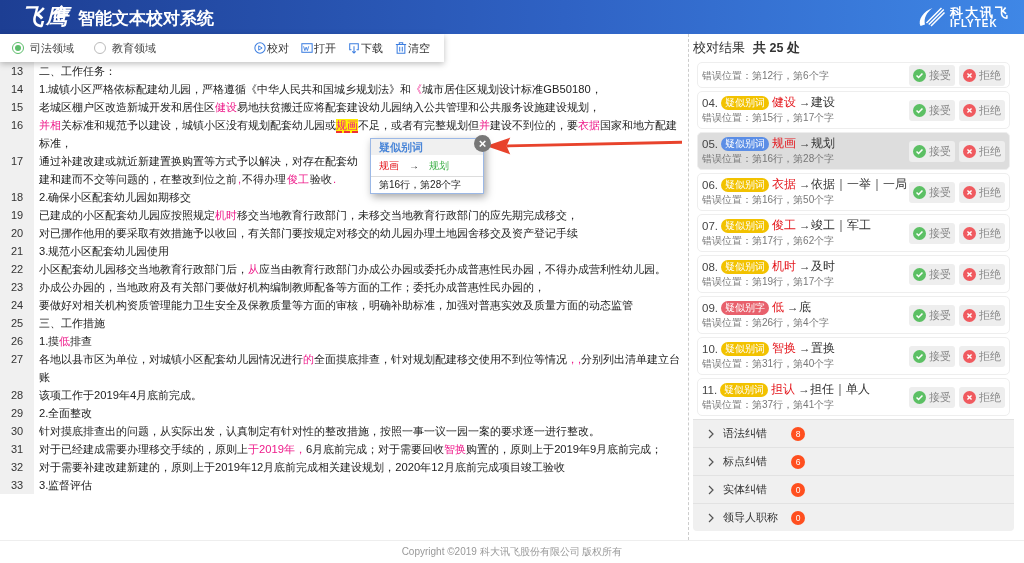 This screenshot has width=1024, height=563. What do you see at coordinates (77, 71) in the screenshot?
I see `text-line: 二、工作任务：` at bounding box center [77, 71].